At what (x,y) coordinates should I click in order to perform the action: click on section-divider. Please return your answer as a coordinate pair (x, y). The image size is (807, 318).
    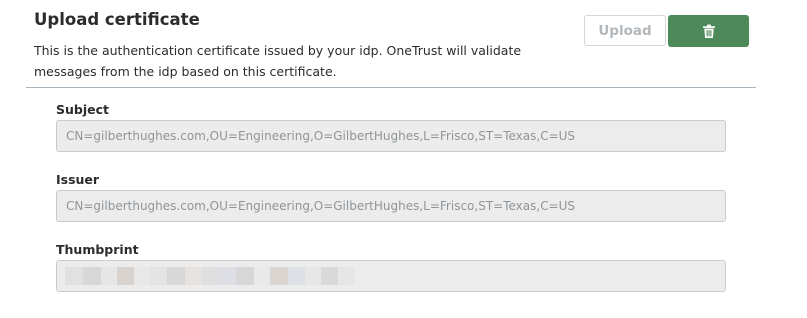
    Looking at the image, I should click on (391, 87).